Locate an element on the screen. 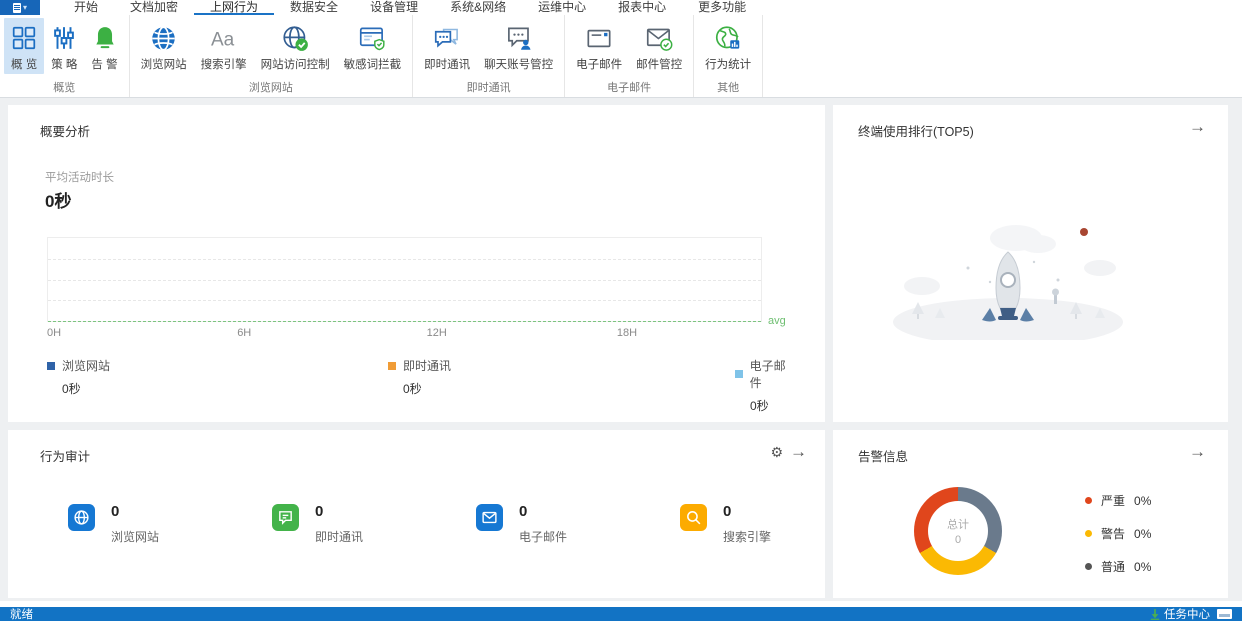 Image resolution: width=1242 pixels, height=621 pixels. aa-text-icon: Aa is located at coordinates (224, 38).